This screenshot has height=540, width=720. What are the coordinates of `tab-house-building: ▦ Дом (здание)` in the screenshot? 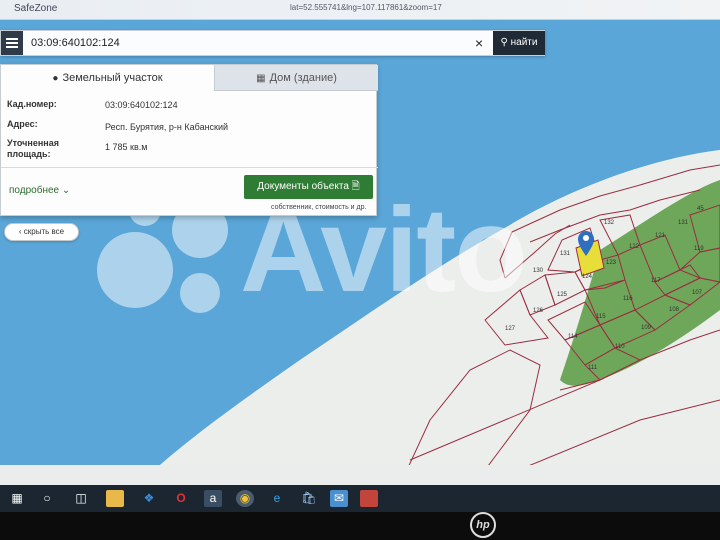 It's located at (296, 78).